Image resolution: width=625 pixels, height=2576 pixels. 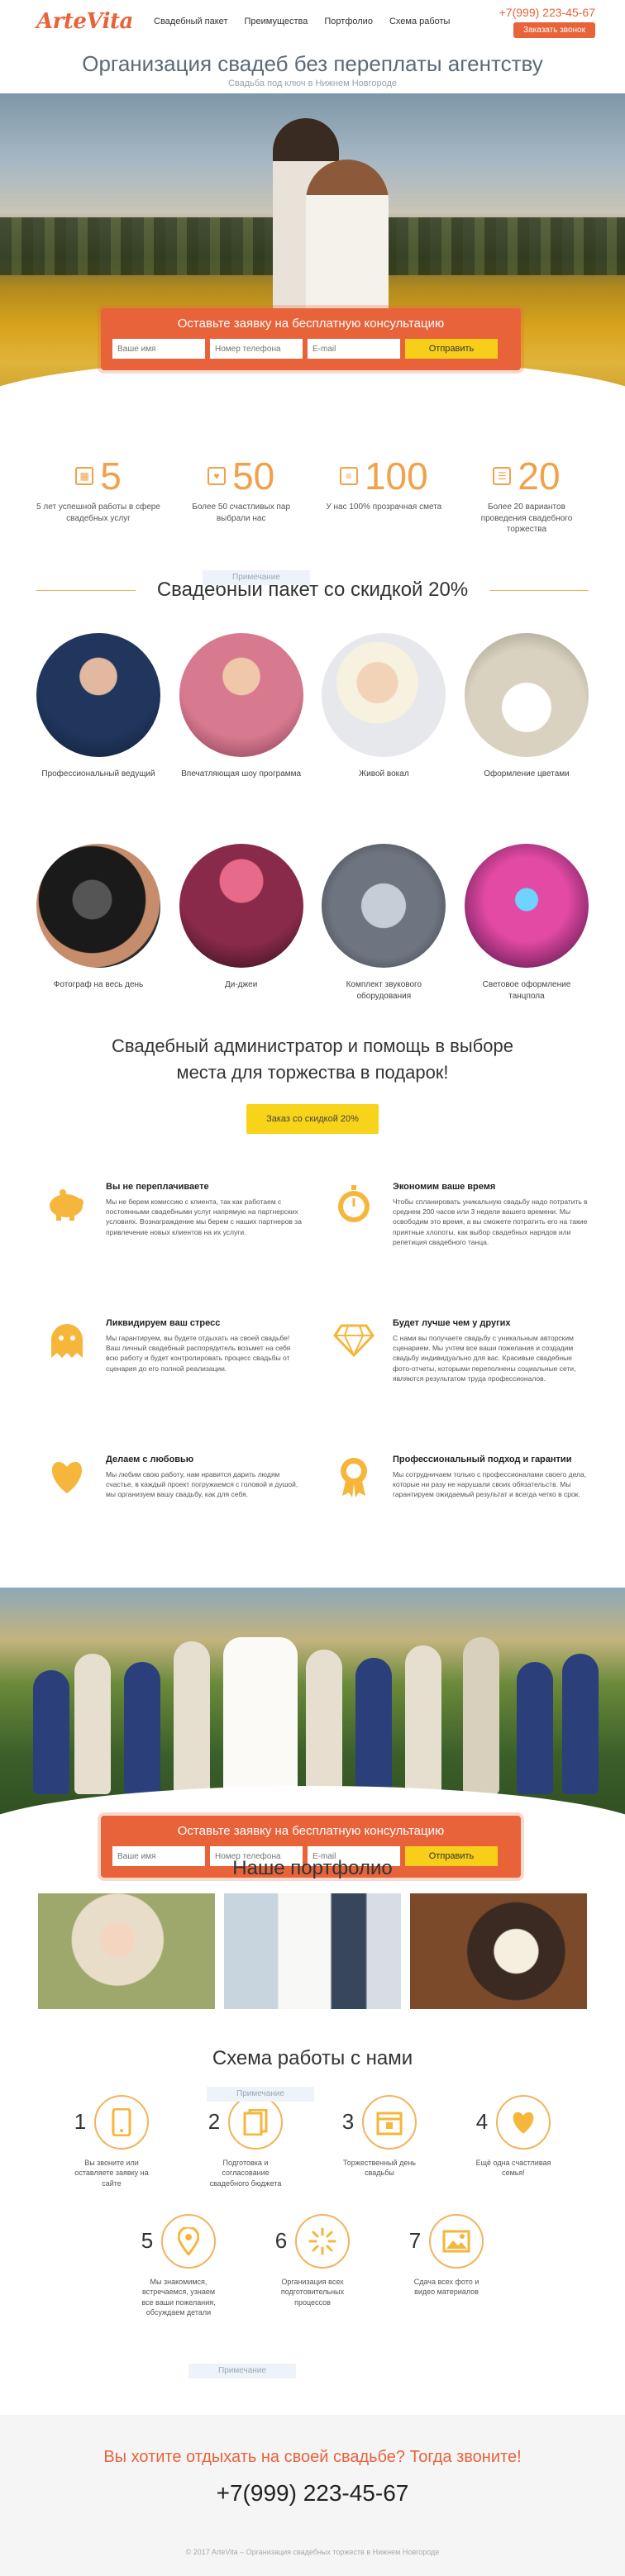 I want to click on email-input, so click(x=354, y=349).